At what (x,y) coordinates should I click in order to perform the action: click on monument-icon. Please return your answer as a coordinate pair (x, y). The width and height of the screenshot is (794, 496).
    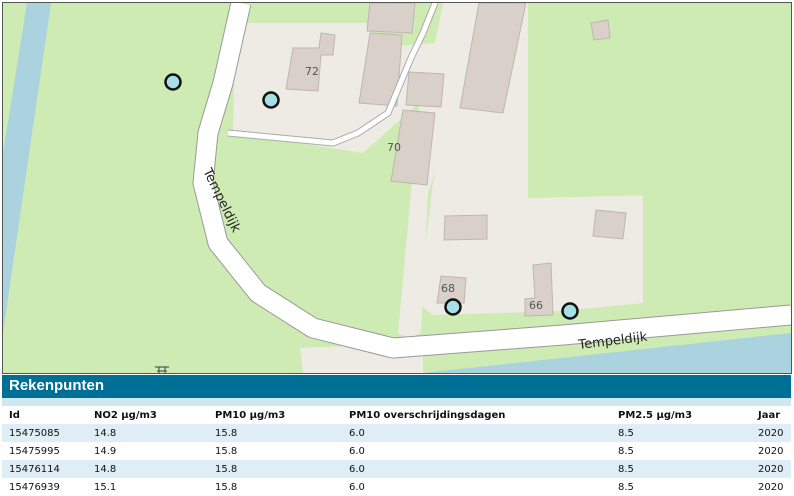
    Looking at the image, I should click on (162, 369).